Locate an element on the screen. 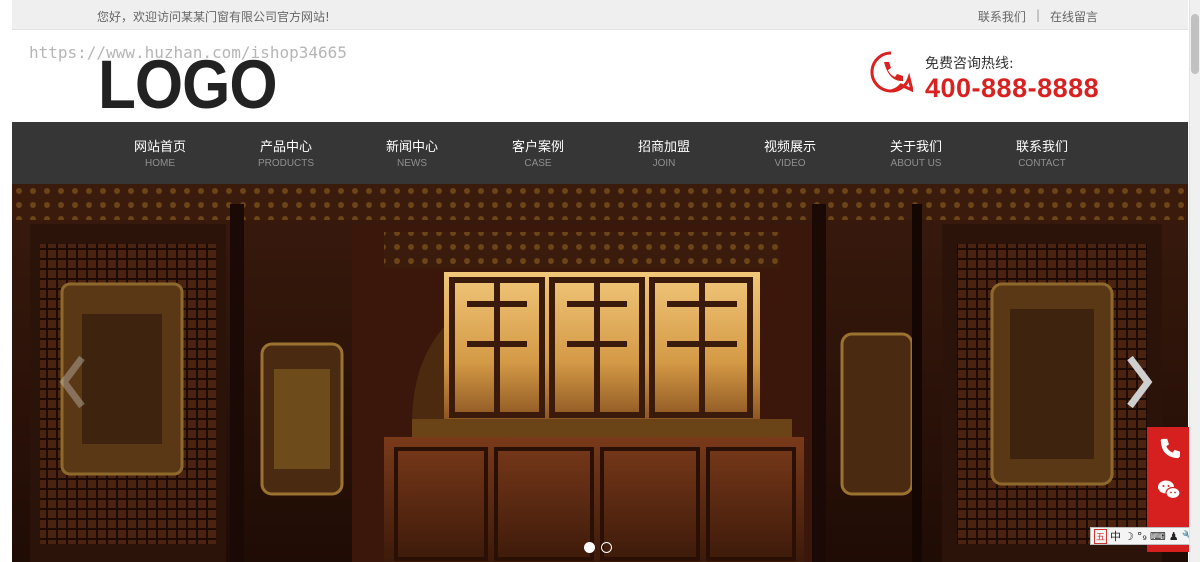 The image size is (1200, 562). slider-dots is located at coordinates (598, 547).